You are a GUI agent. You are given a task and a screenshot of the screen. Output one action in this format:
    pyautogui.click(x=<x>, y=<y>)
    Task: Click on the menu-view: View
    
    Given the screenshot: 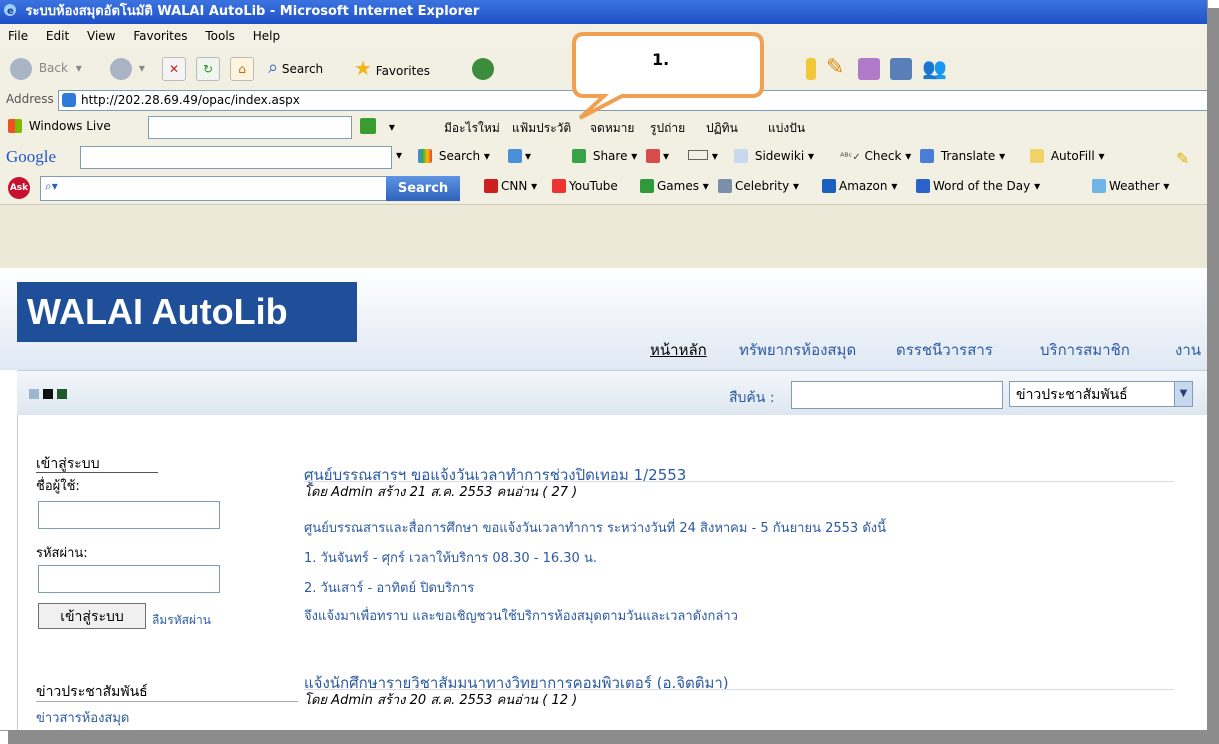 What is the action you would take?
    pyautogui.click(x=101, y=36)
    